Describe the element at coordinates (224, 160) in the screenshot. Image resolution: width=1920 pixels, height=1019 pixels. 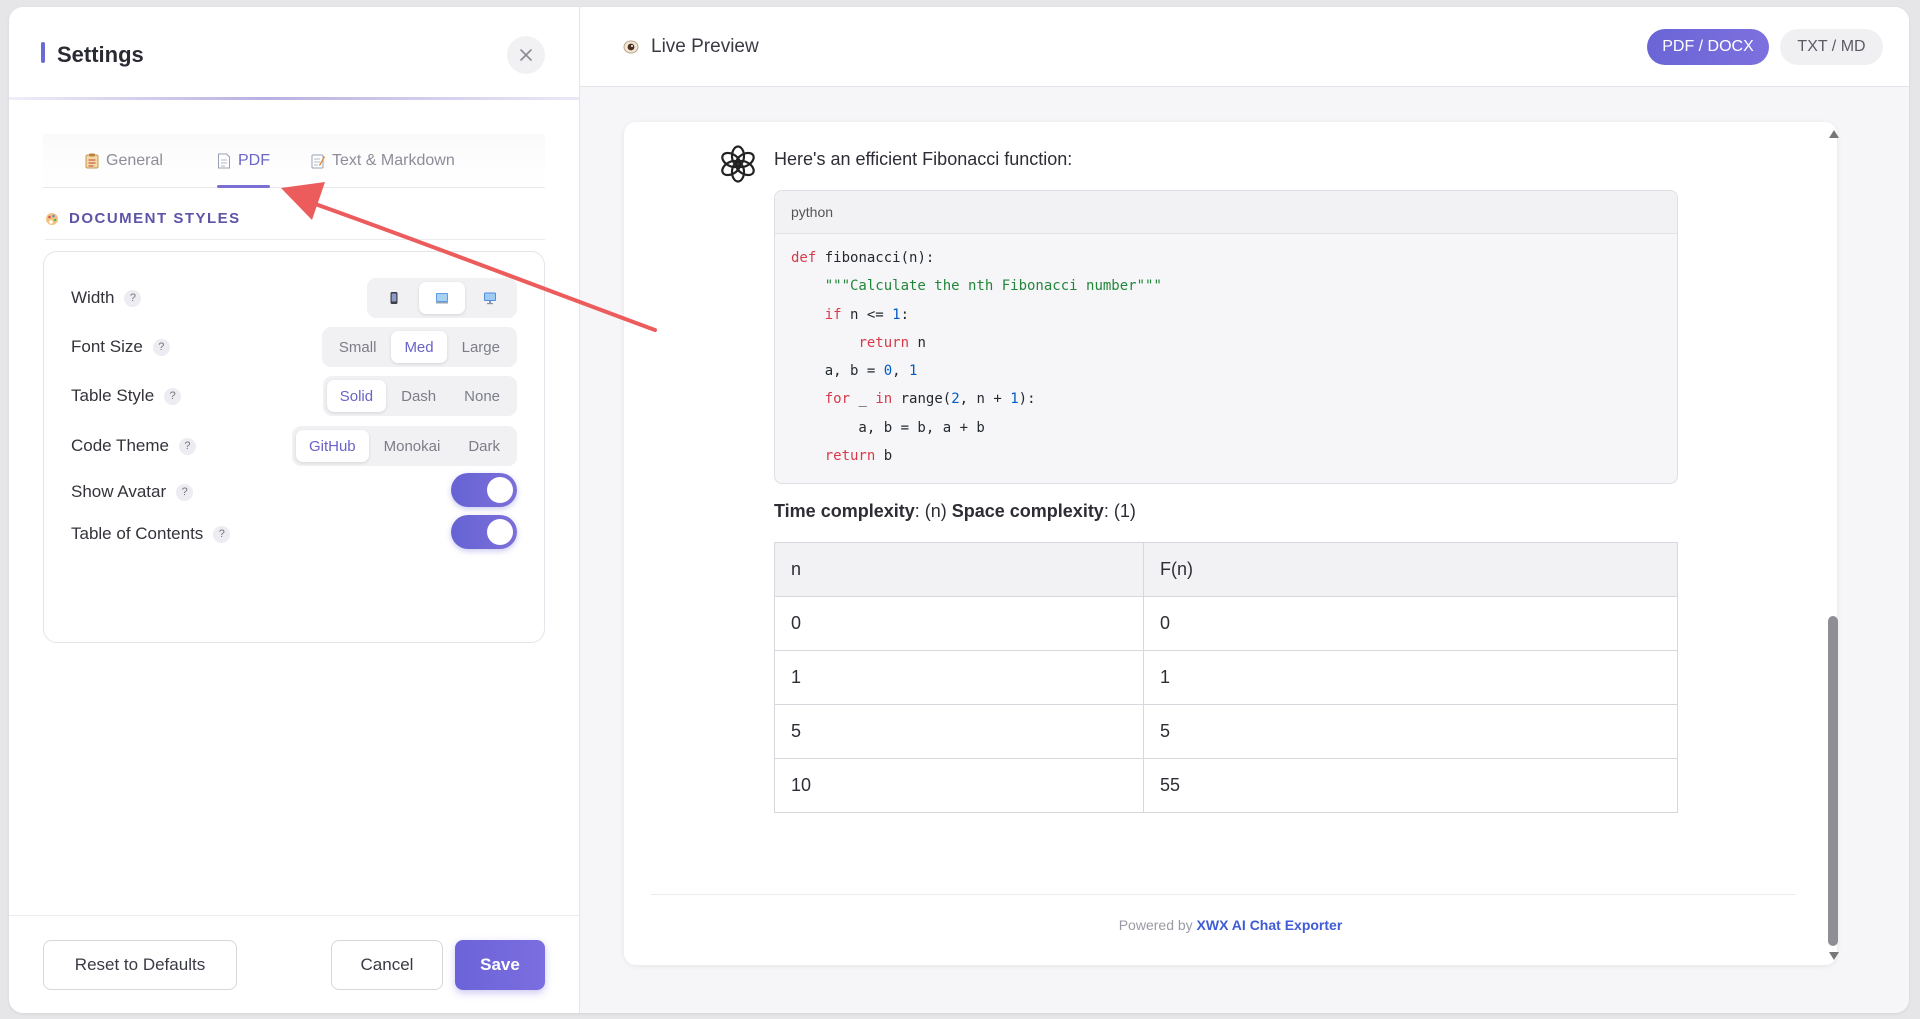
I see `document-icon` at that location.